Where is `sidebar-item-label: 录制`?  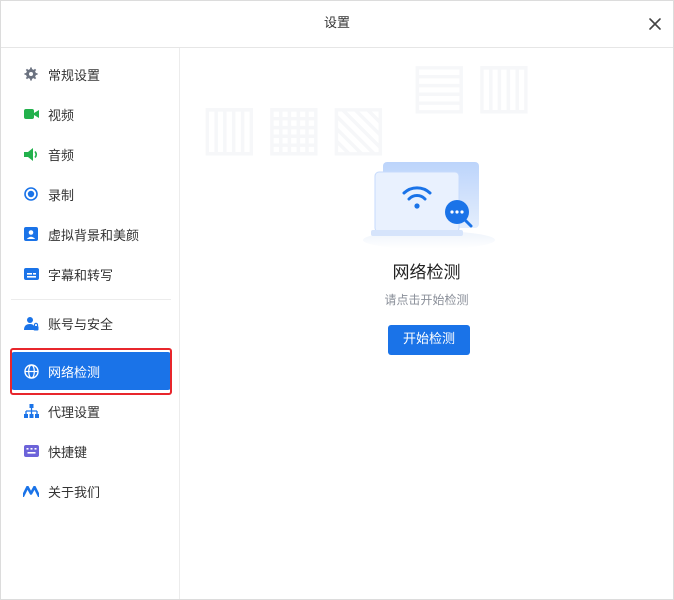 sidebar-item-label: 录制 is located at coordinates (61, 196).